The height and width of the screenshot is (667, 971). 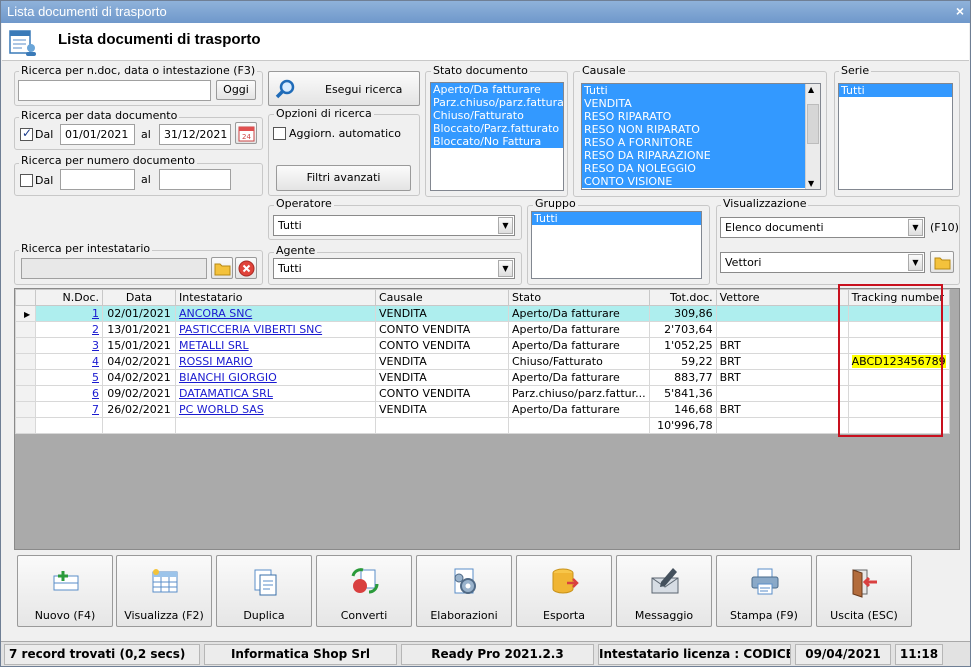 I want to click on holder-folder-button, so click(x=222, y=268).